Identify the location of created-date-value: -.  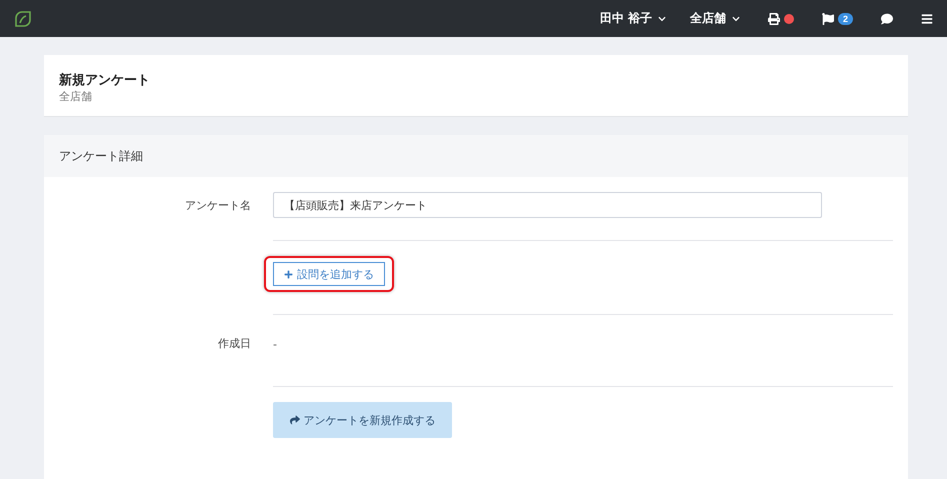
(275, 345).